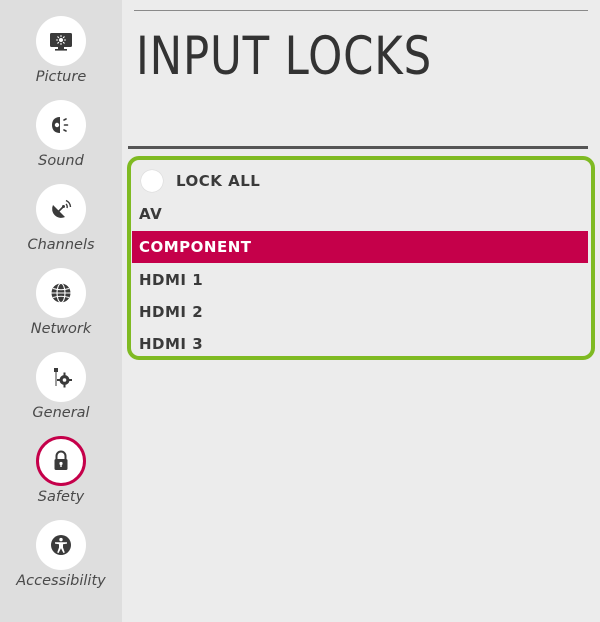  Describe the element at coordinates (61, 581) in the screenshot. I see `sidebar-item-label: Accessibility` at that location.